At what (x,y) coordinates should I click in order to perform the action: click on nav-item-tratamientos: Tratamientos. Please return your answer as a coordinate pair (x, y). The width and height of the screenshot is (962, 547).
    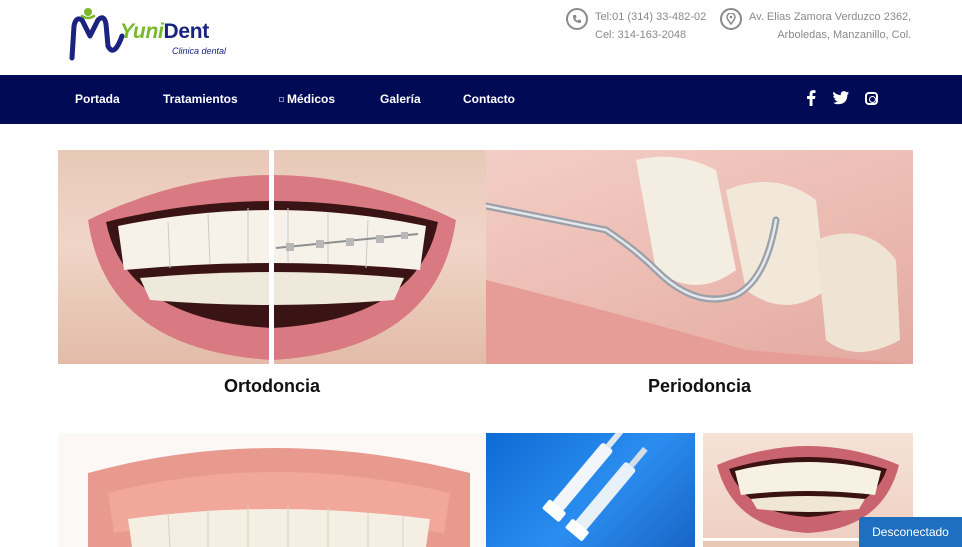
    Looking at the image, I should click on (200, 99).